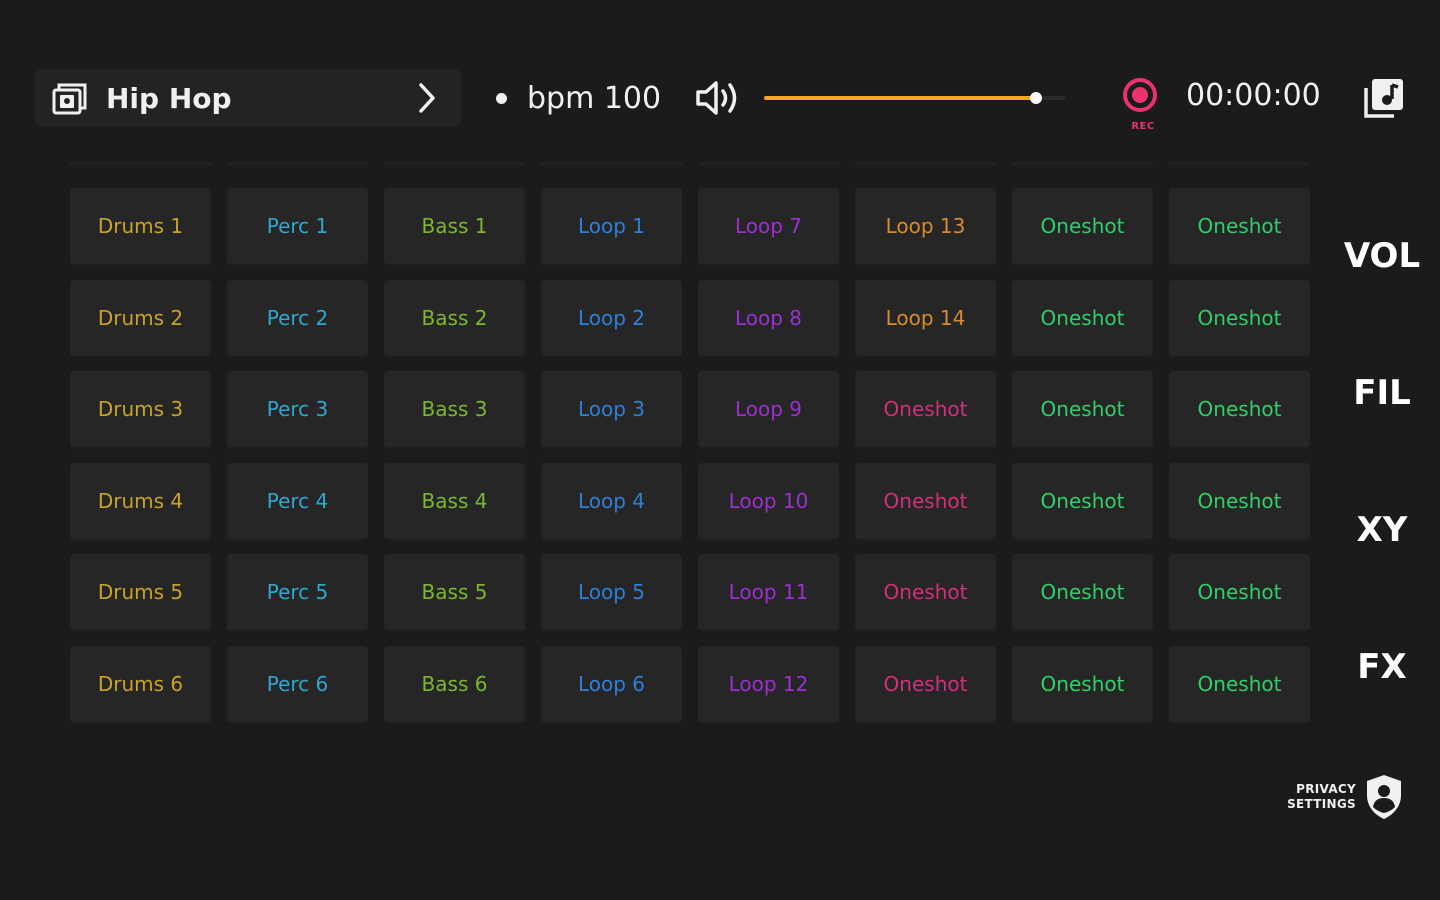  What do you see at coordinates (611, 226) in the screenshot?
I see `sample-pad: Loop 1` at bounding box center [611, 226].